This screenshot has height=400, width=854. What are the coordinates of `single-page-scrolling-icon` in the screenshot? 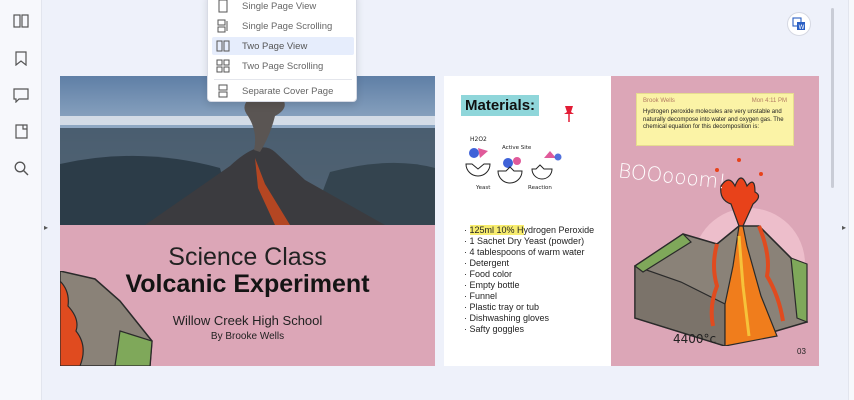 It's located at (222, 26).